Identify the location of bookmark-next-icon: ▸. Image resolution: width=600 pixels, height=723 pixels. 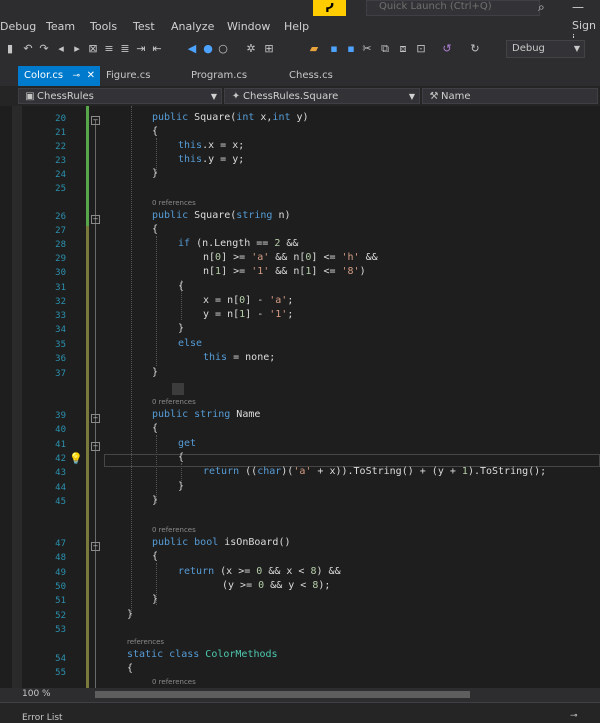
(77, 49).